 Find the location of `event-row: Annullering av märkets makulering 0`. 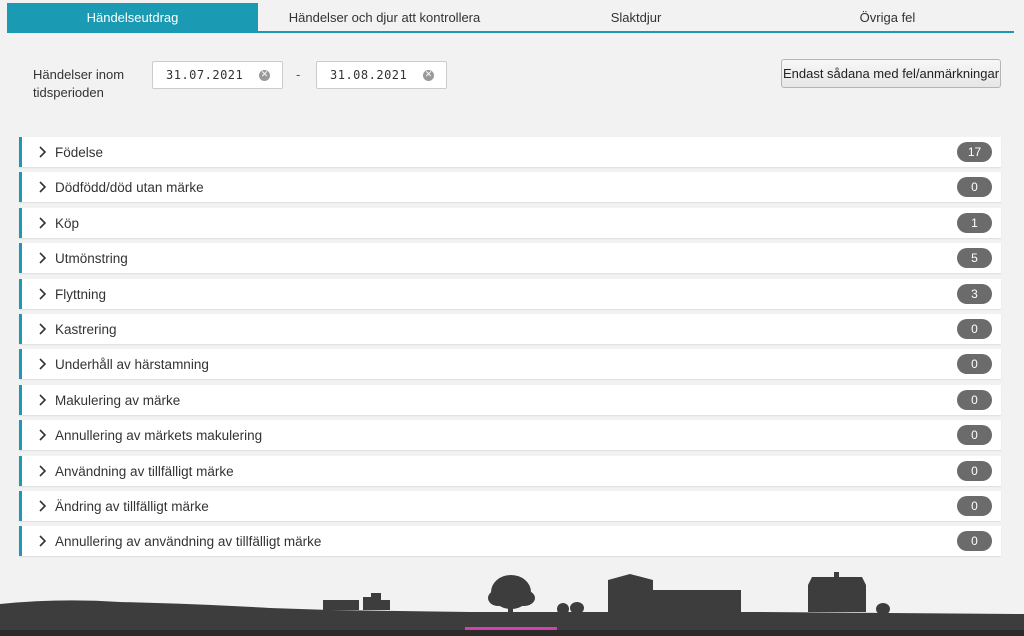

event-row: Annullering av märkets makulering 0 is located at coordinates (510, 435).